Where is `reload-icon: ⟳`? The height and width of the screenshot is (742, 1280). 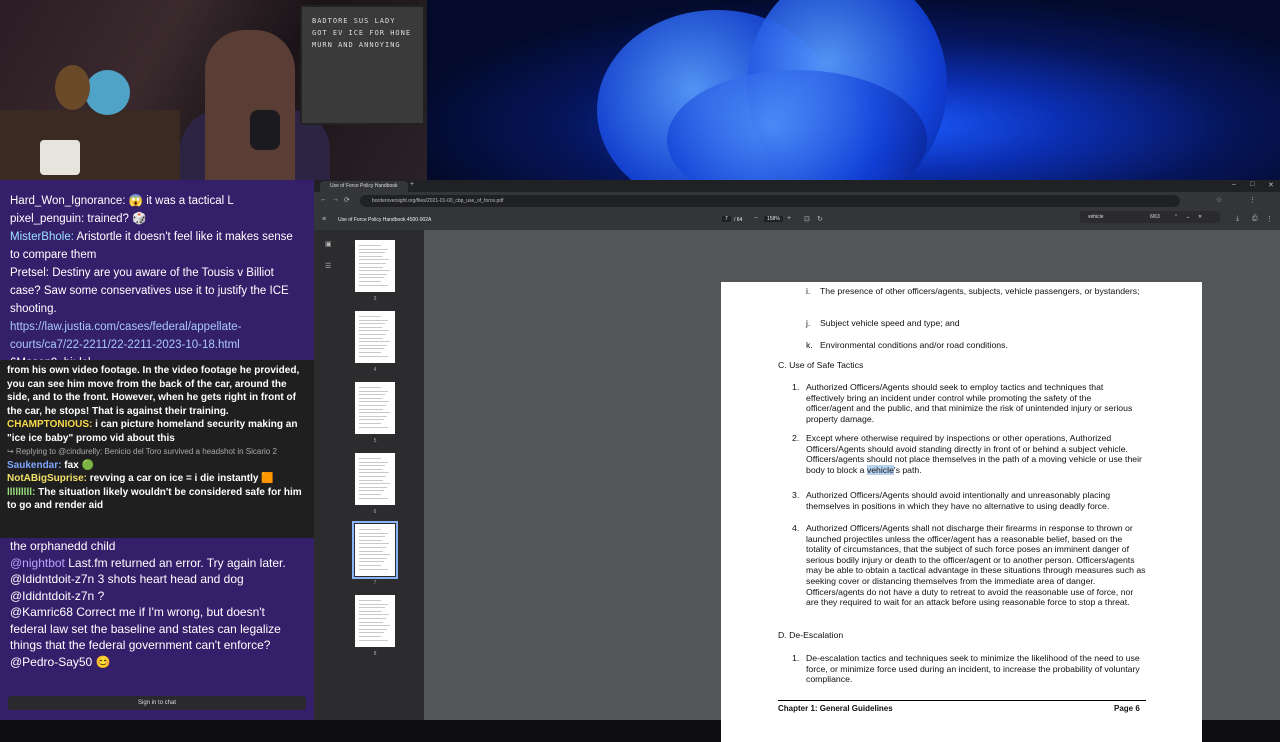 reload-icon: ⟳ is located at coordinates (347, 200).